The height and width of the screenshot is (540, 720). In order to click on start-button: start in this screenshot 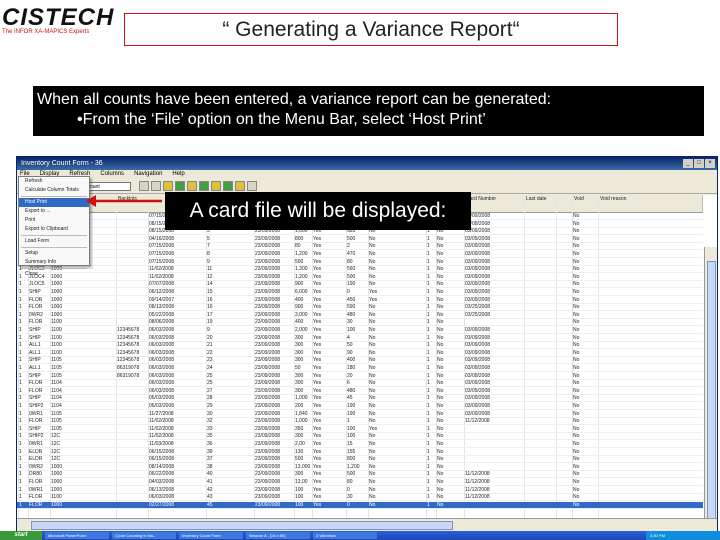, I will do `click(21, 535)`.